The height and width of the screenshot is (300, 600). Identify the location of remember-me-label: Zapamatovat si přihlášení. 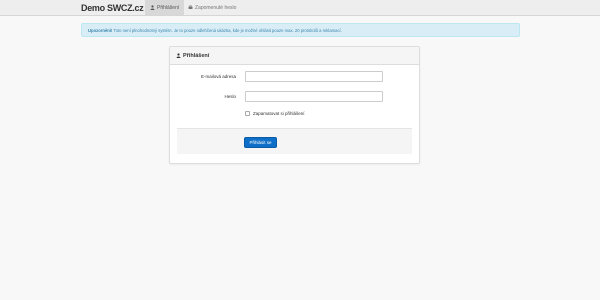
(279, 113).